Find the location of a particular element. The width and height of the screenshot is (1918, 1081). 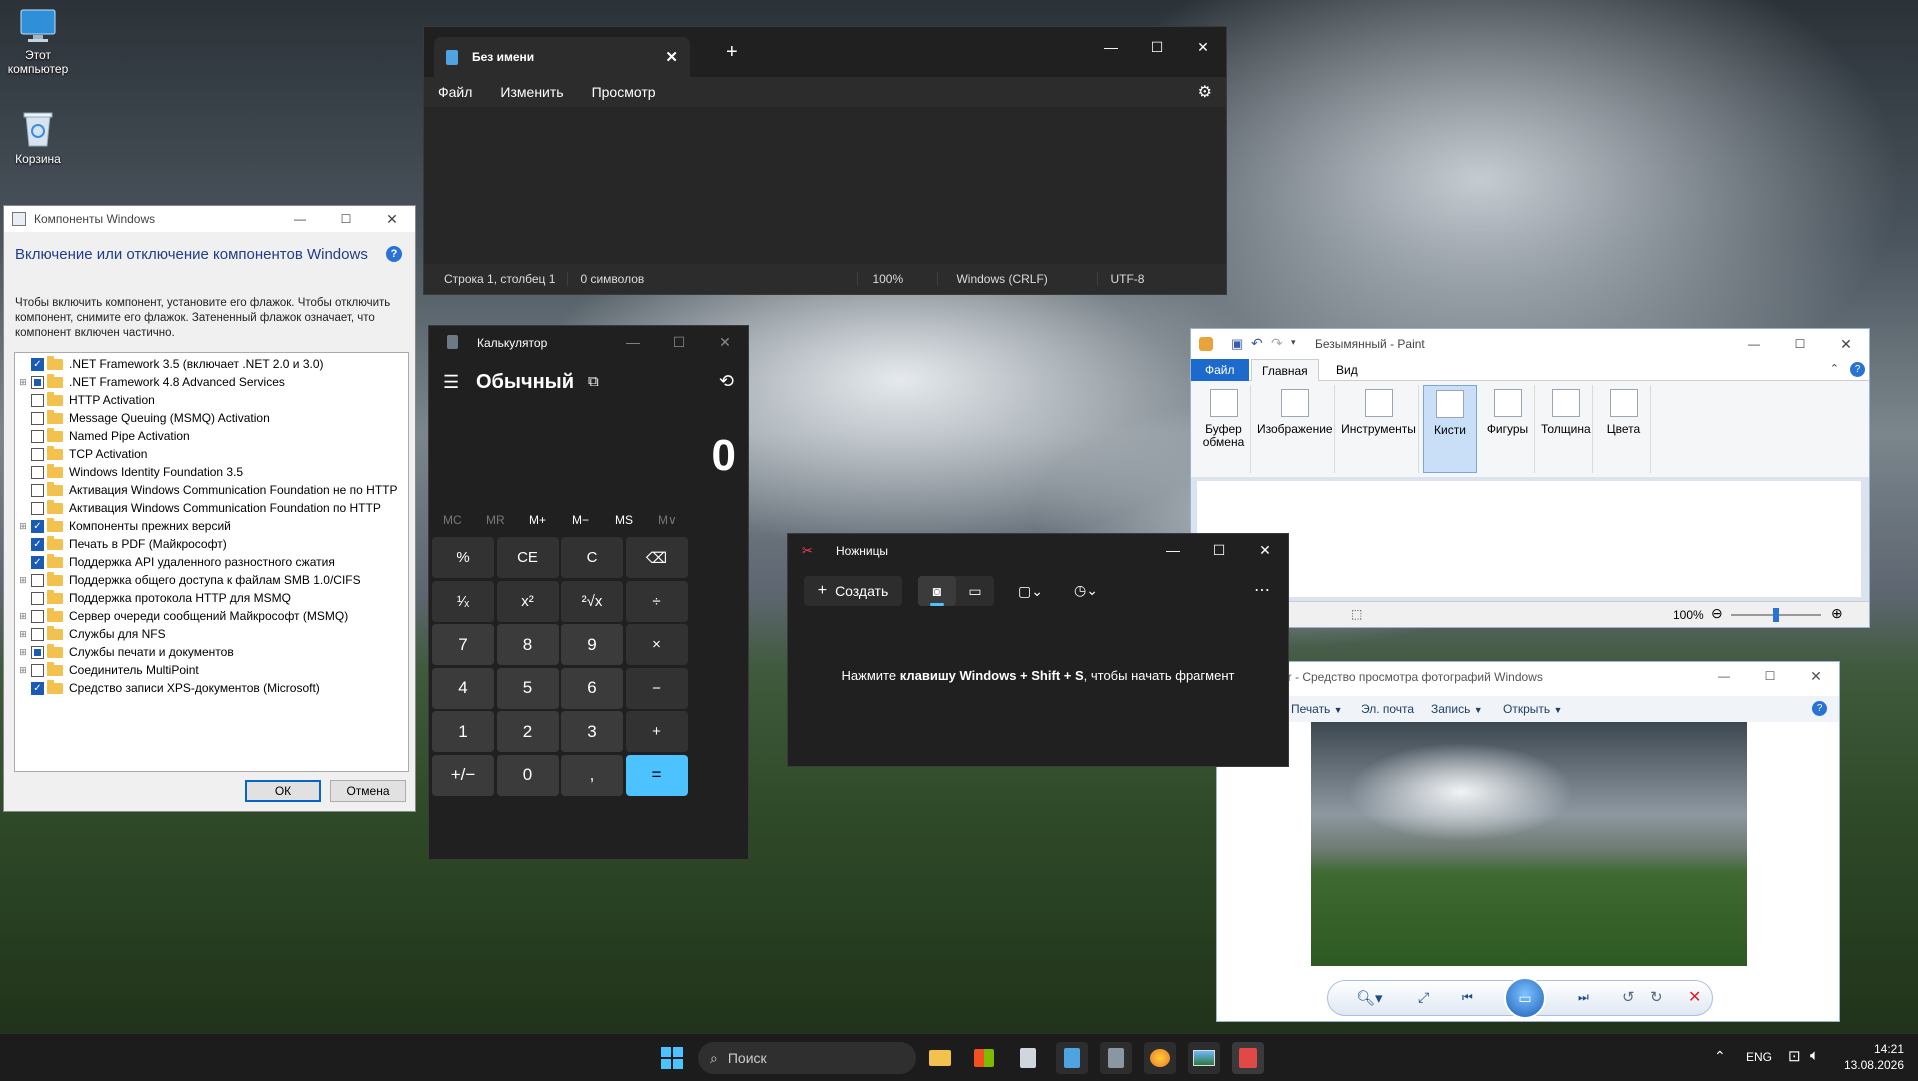

ribbon-group: Буфер обмена is located at coordinates (1224, 429).